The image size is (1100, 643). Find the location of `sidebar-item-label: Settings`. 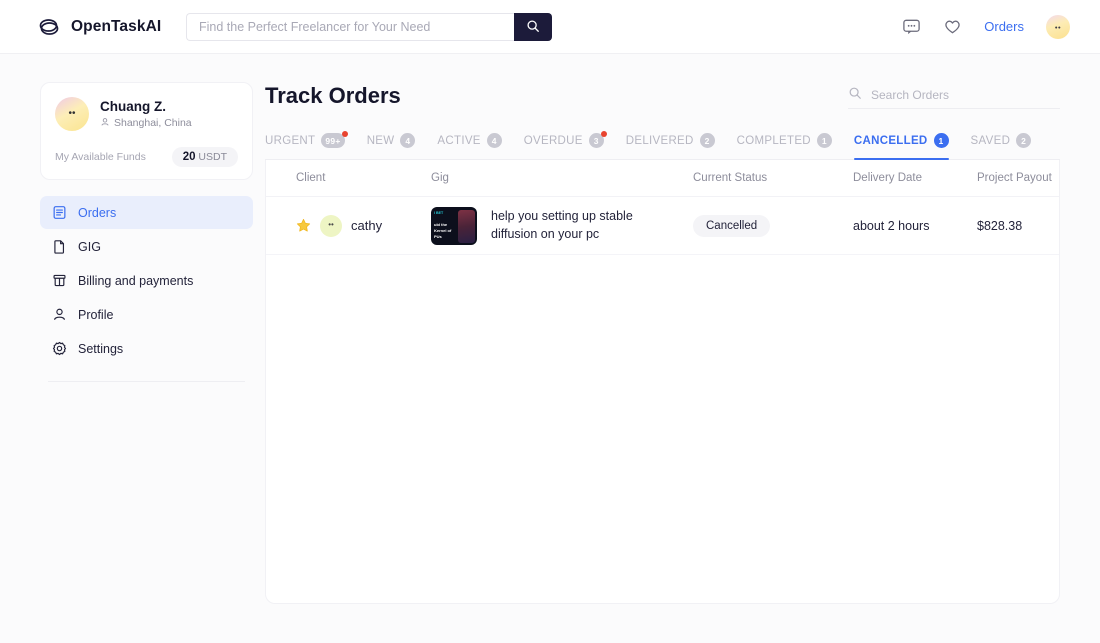

sidebar-item-label: Settings is located at coordinates (101, 348).